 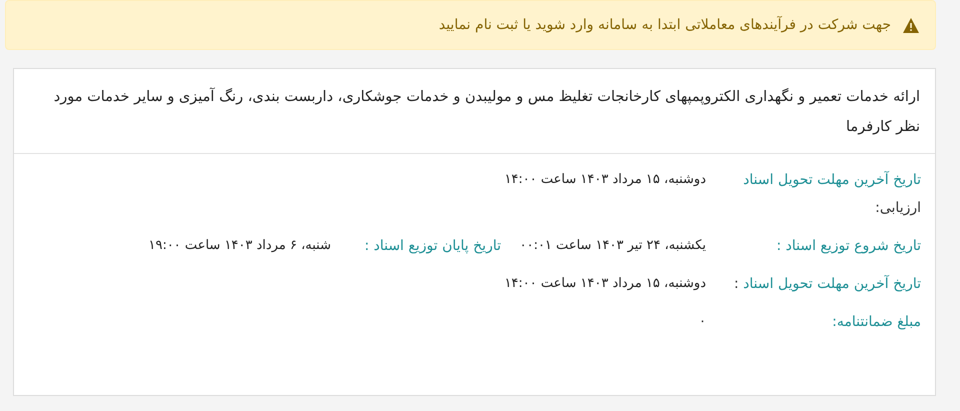 What do you see at coordinates (432, 246) in the screenshot?
I see `field-label: تاریخ پایان توزیع اسناد :` at bounding box center [432, 246].